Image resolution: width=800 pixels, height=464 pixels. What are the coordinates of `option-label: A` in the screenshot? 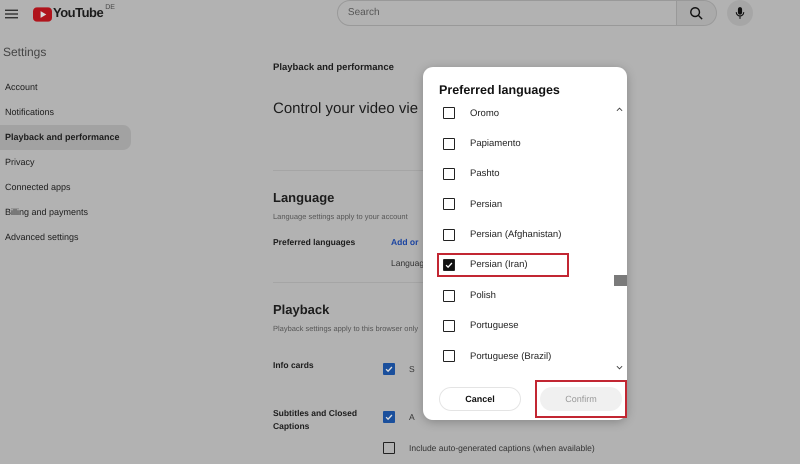 It's located at (412, 417).